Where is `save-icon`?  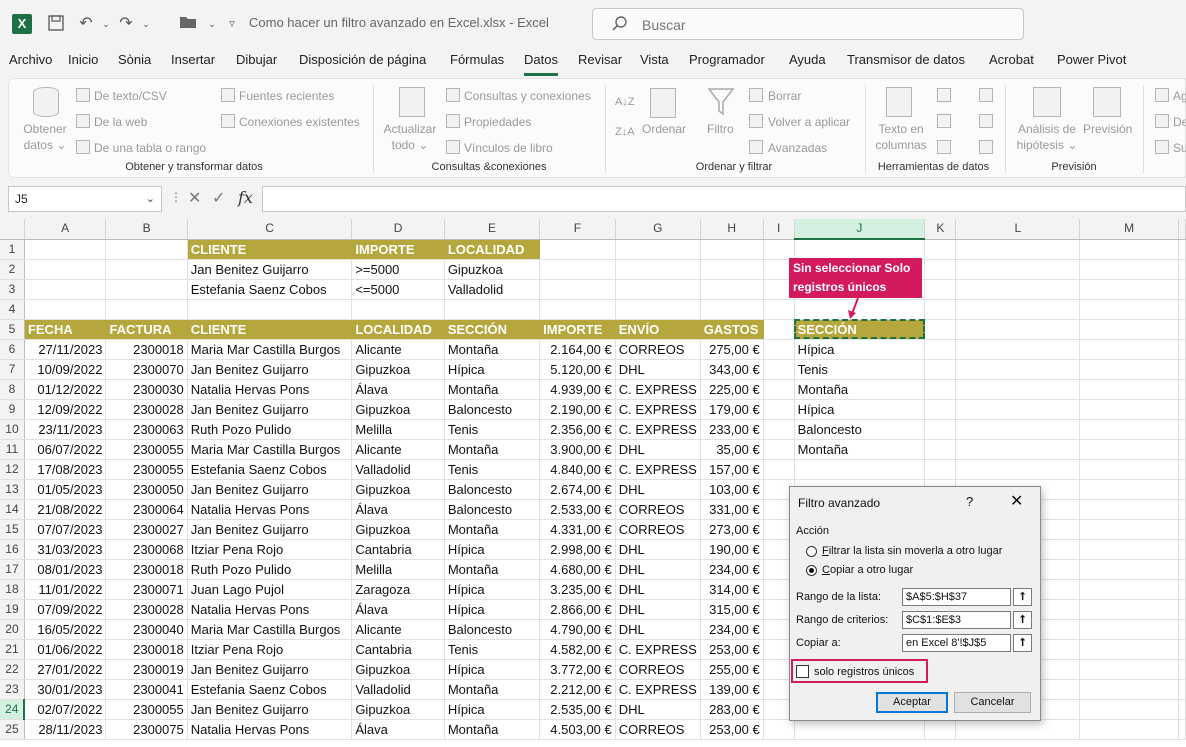 save-icon is located at coordinates (56, 24).